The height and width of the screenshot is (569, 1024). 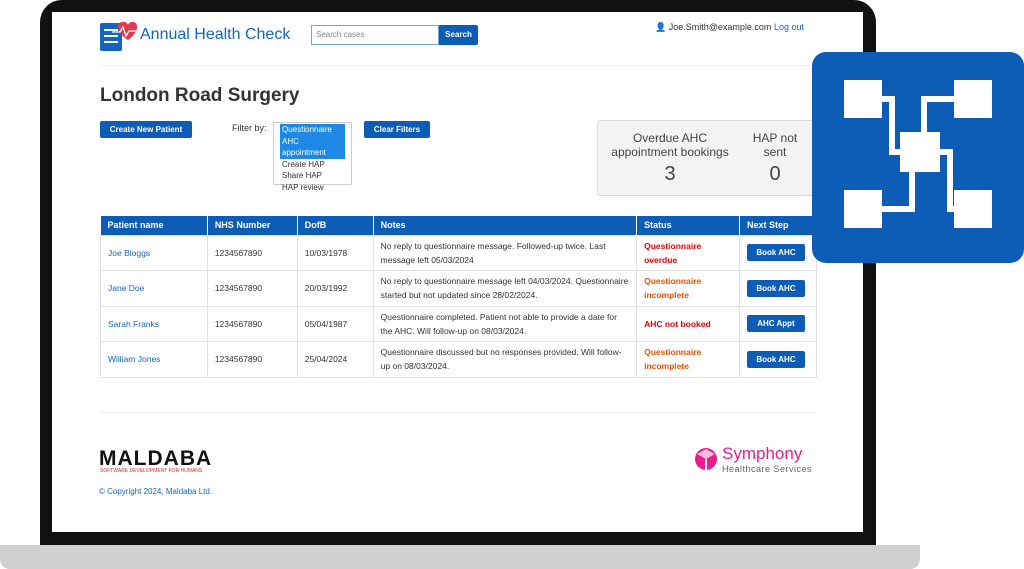 What do you see at coordinates (789, 27) in the screenshot?
I see `logout-link: Log out` at bounding box center [789, 27].